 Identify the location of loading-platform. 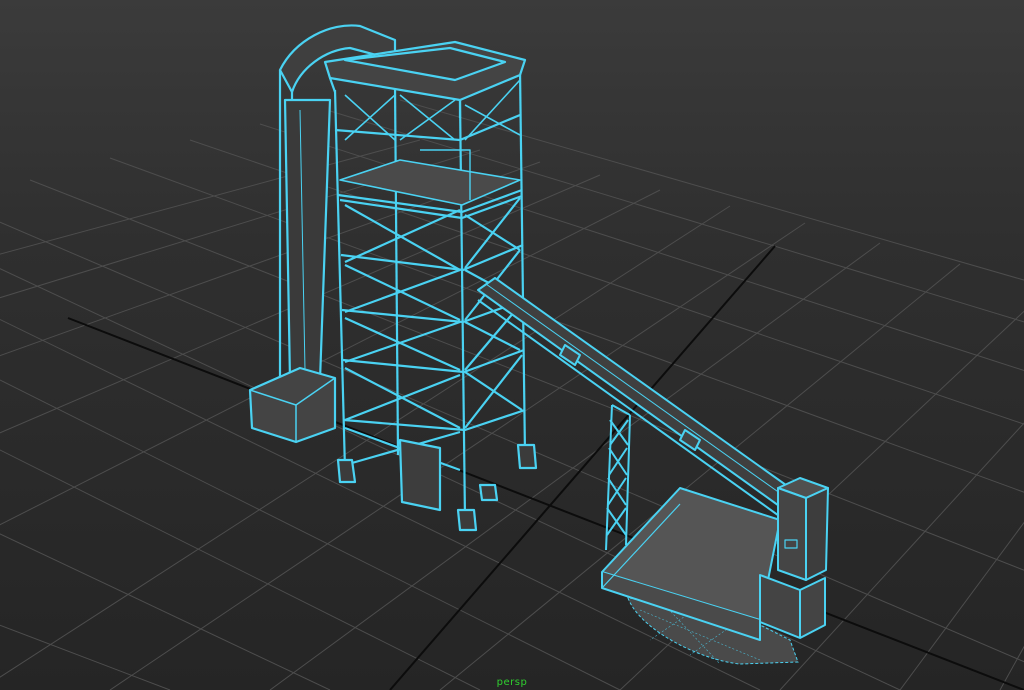
(691, 564).